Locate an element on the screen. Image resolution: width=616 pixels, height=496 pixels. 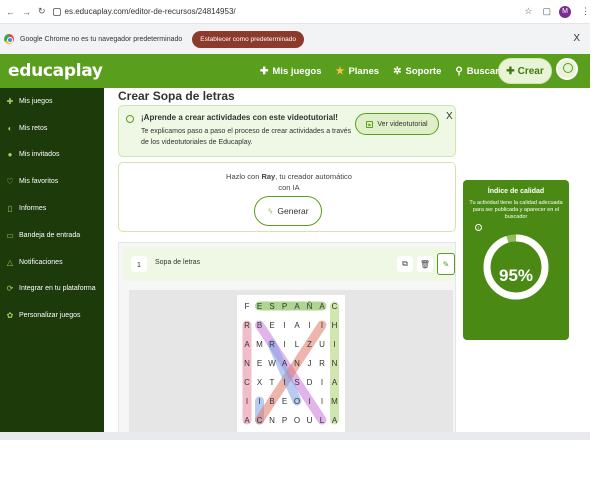
activity-number: 1 is located at coordinates (139, 264).